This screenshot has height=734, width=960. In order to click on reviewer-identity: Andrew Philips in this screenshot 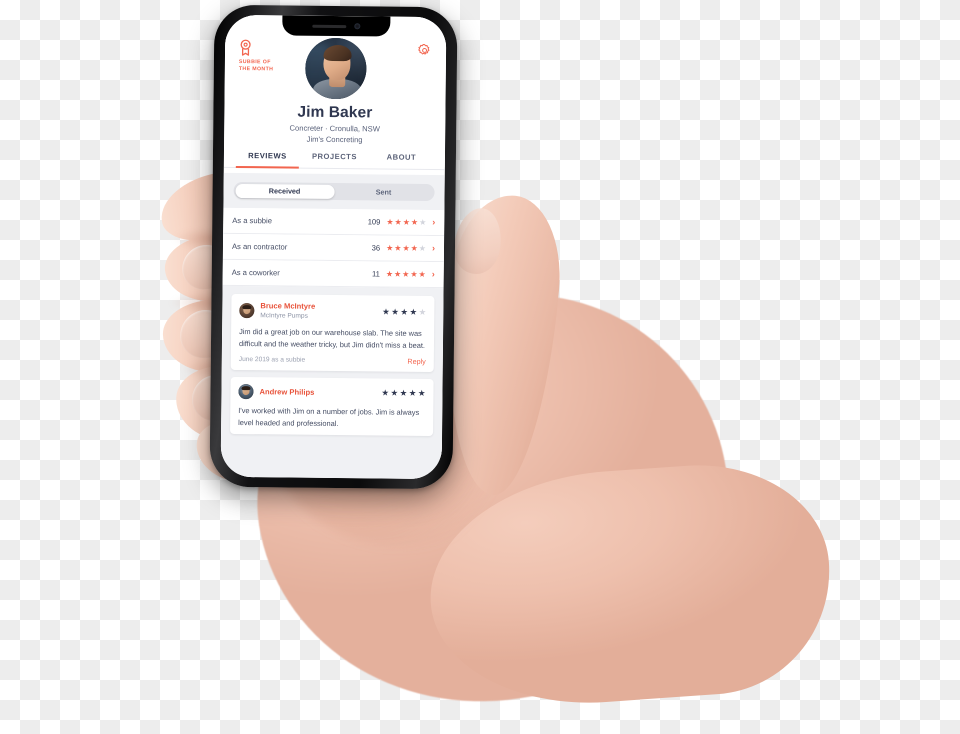, I will do `click(320, 392)`.